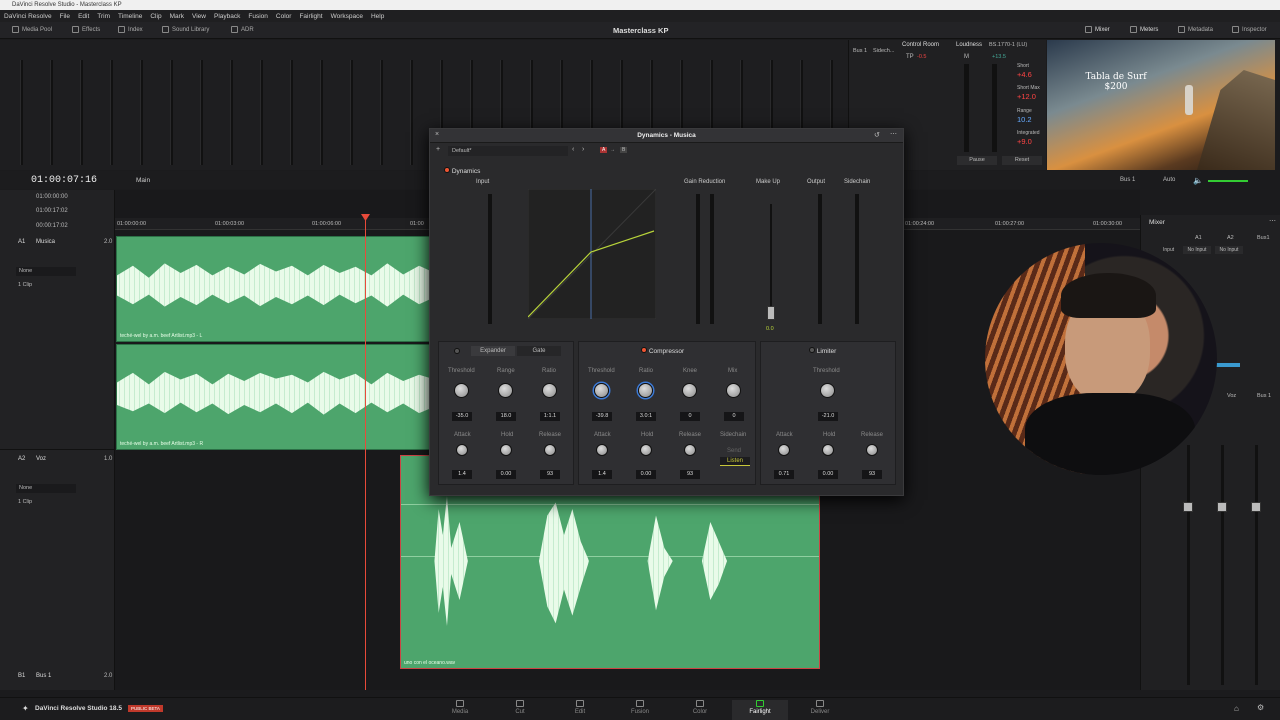 The image size is (1280, 720). Describe the element at coordinates (602, 450) in the screenshot. I see `compressor-attack-knob` at that location.